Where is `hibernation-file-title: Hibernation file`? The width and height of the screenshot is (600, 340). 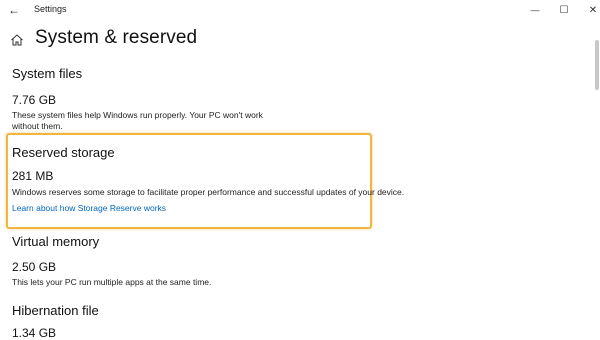
hibernation-file-title: Hibernation file is located at coordinates (55, 310).